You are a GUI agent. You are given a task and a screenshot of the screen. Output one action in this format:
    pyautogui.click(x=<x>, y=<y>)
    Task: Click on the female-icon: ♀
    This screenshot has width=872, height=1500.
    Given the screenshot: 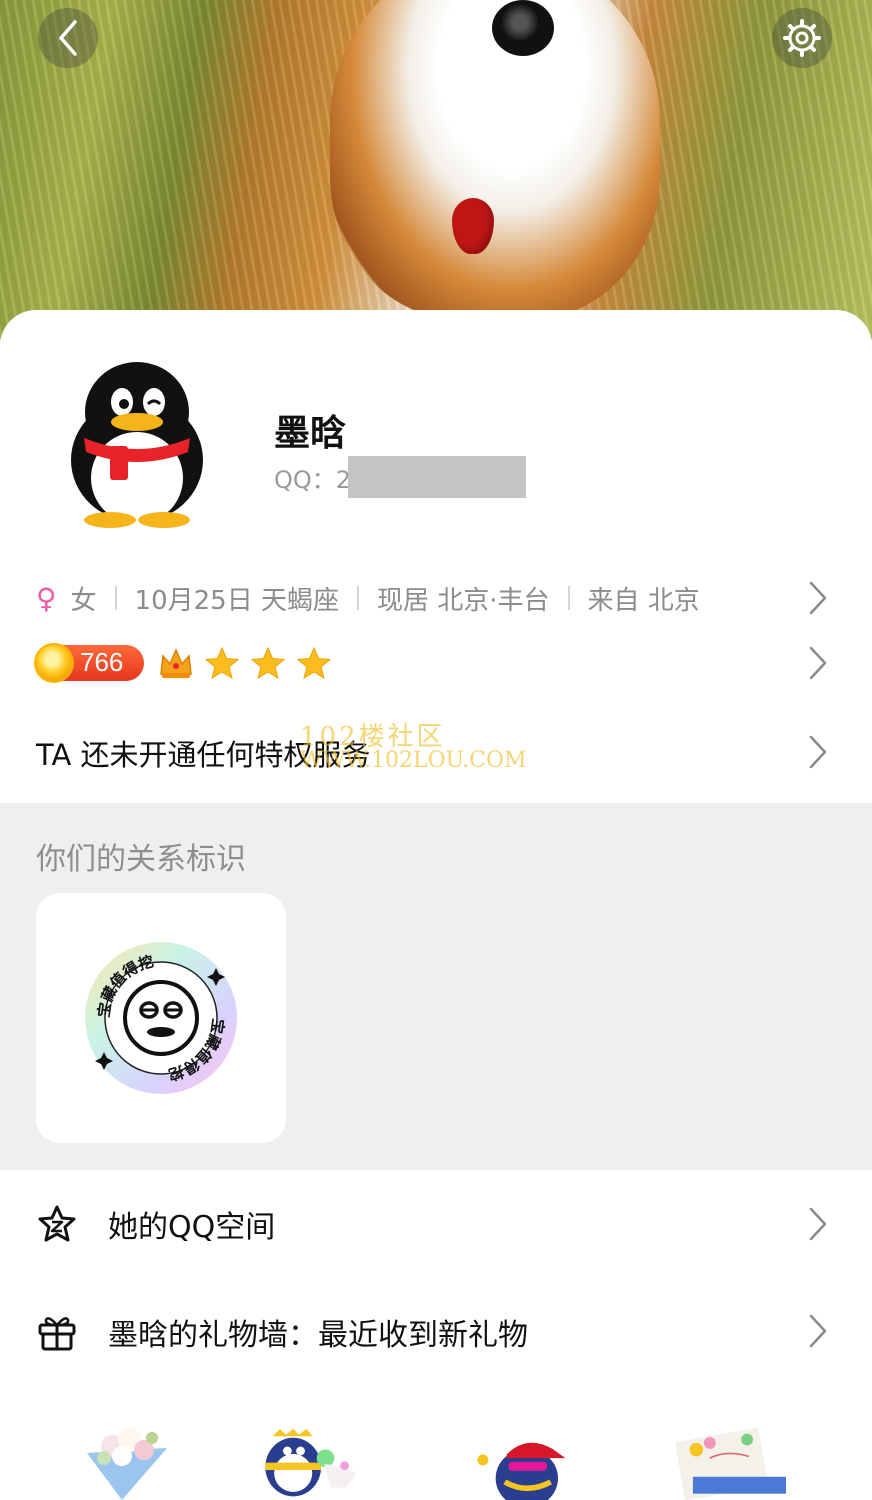 What is the action you would take?
    pyautogui.click(x=46, y=598)
    